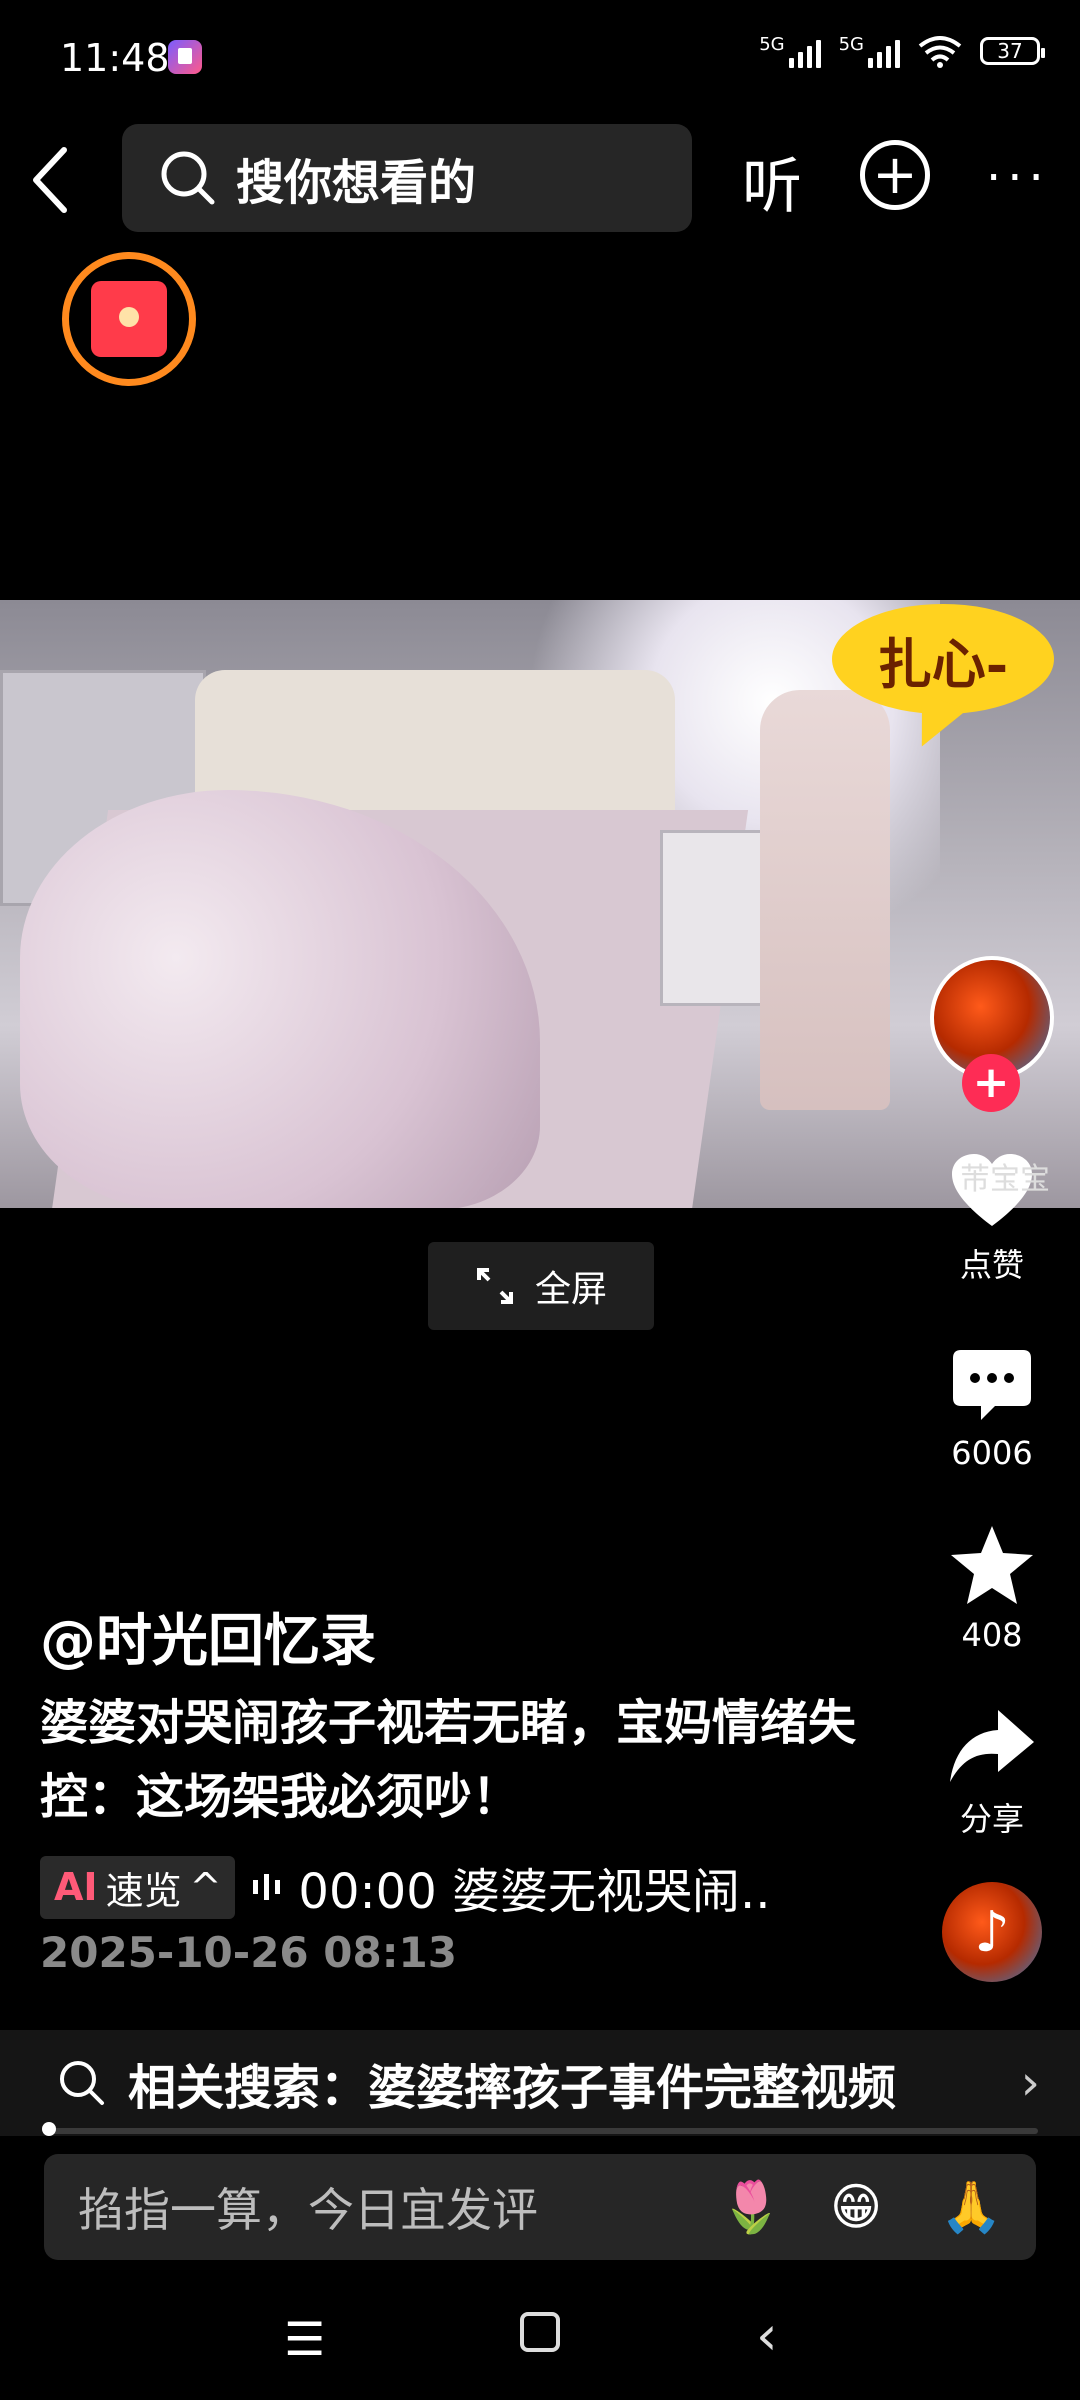 Image resolution: width=1080 pixels, height=2400 pixels. Describe the element at coordinates (991, 1265) in the screenshot. I see `like-label: 点赞` at that location.